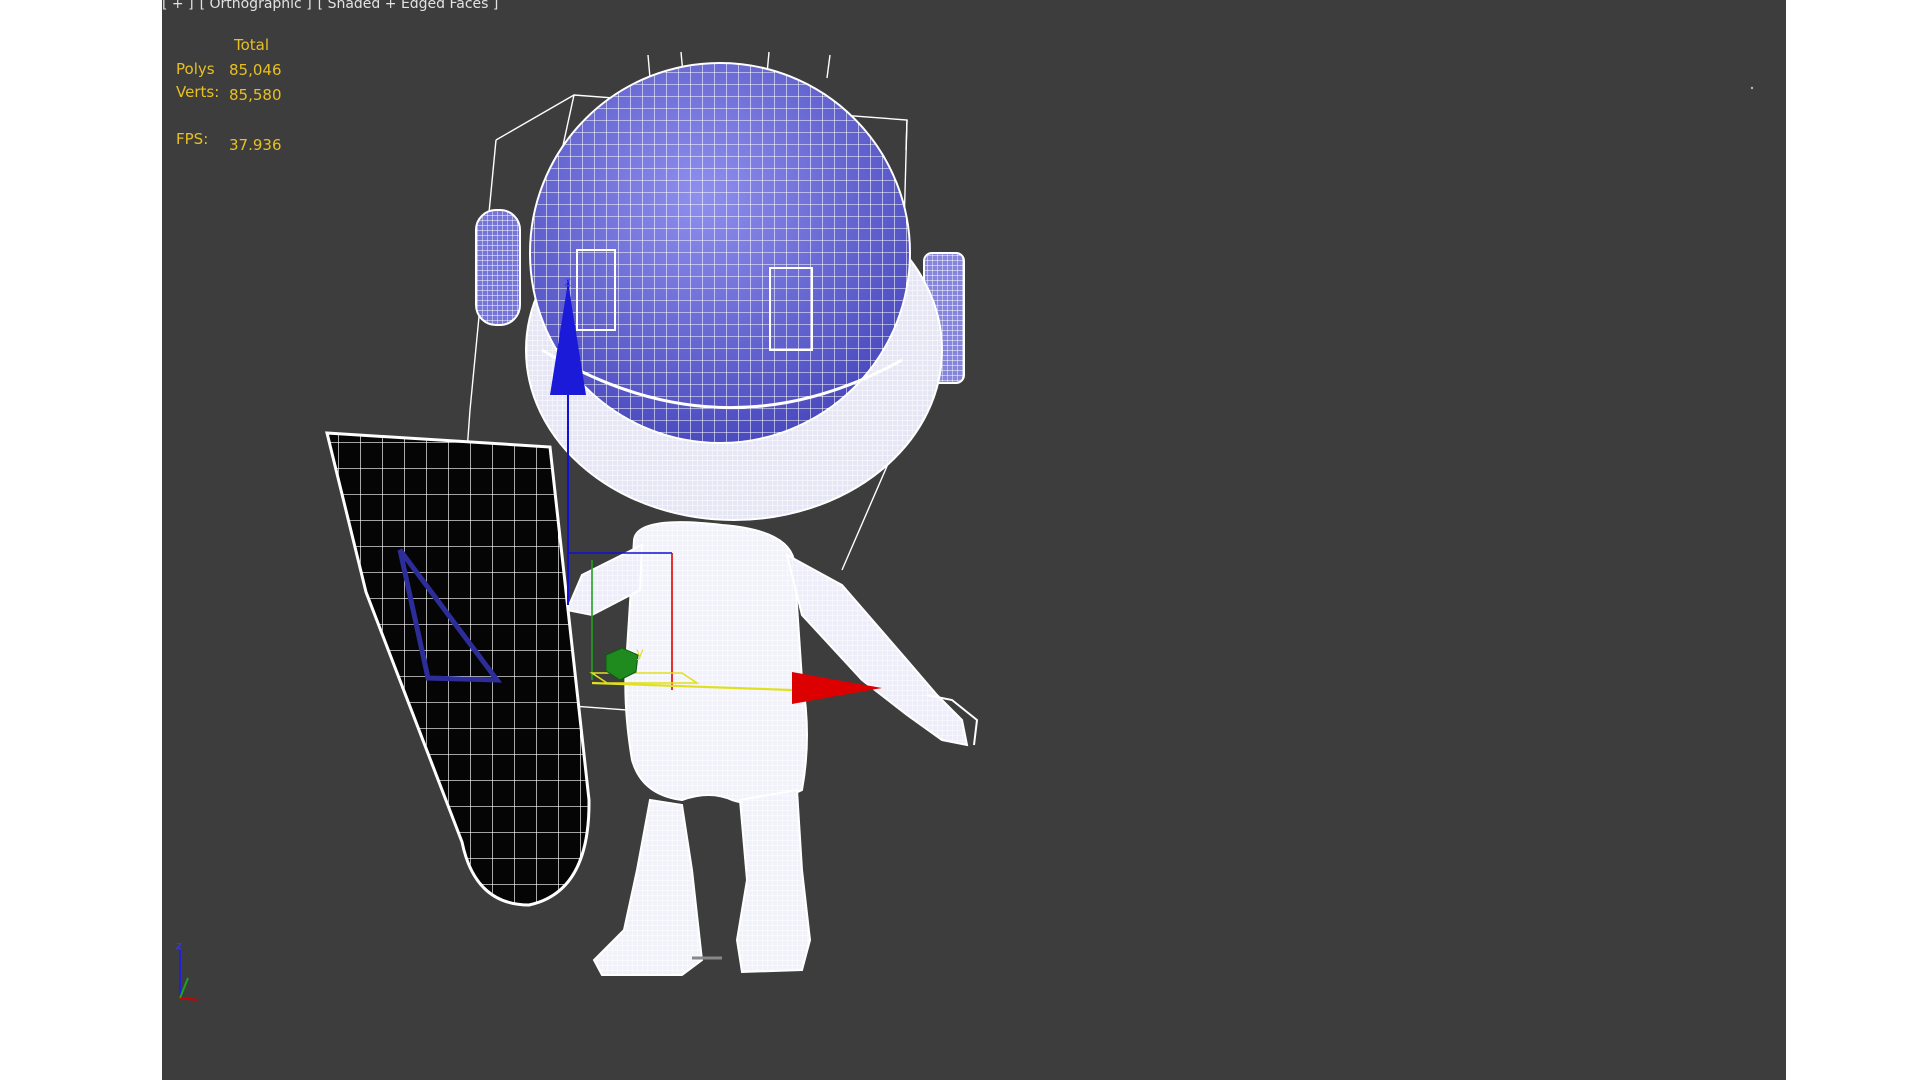 The height and width of the screenshot is (1080, 1920). What do you see at coordinates (255, 95) in the screenshot?
I see `stats-verts-value: 85,580` at bounding box center [255, 95].